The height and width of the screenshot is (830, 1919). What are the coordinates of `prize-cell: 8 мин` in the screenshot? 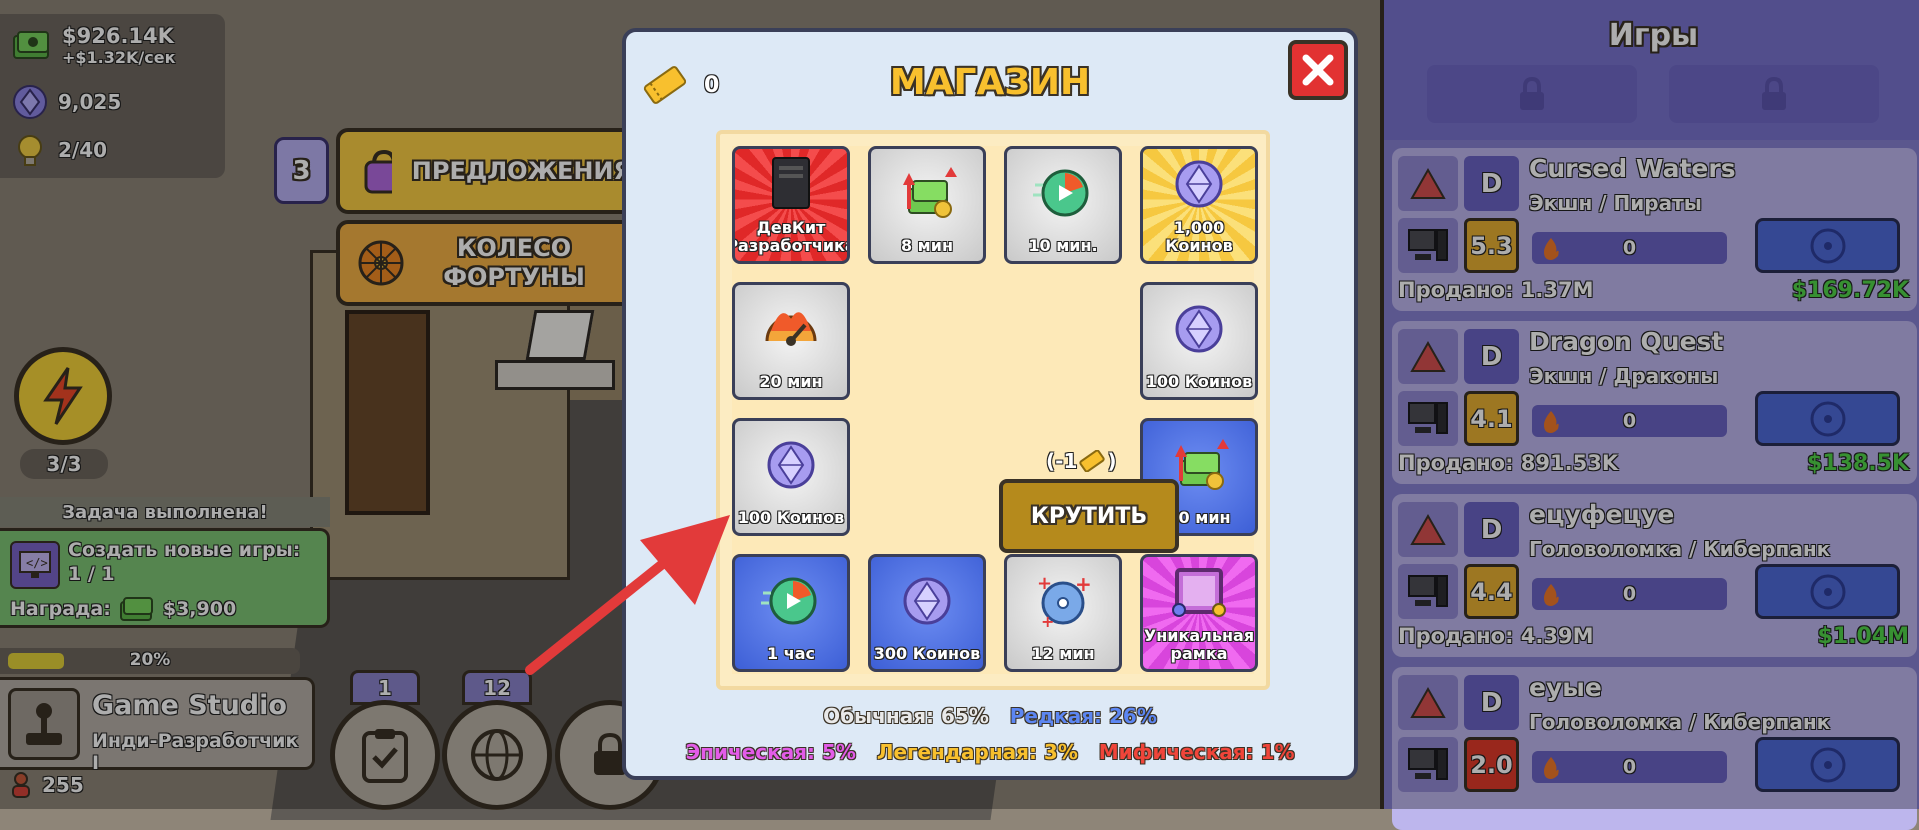 It's located at (927, 205).